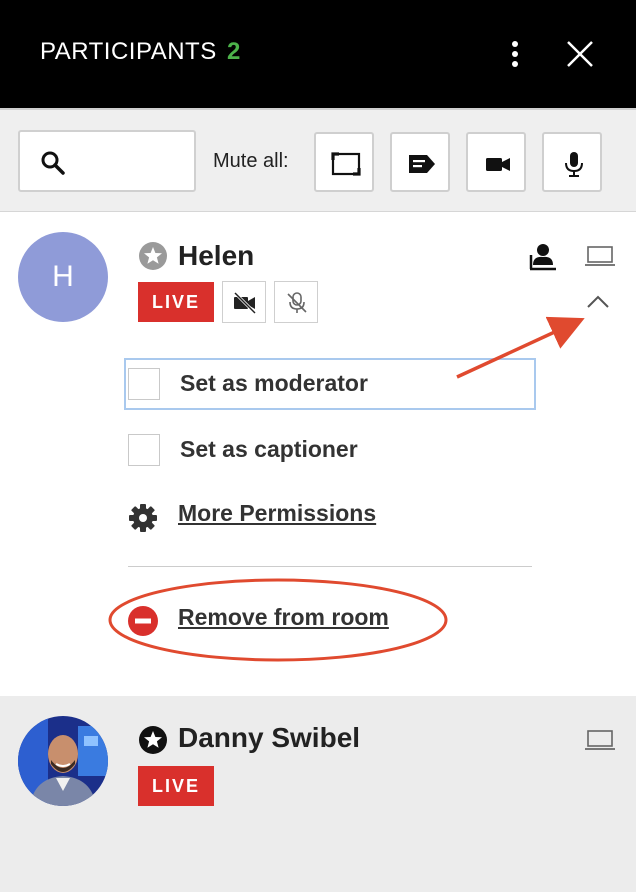 Image resolution: width=636 pixels, height=892 pixels. Describe the element at coordinates (277, 513) in the screenshot. I see `more-permissions-link: More Permissions` at that location.